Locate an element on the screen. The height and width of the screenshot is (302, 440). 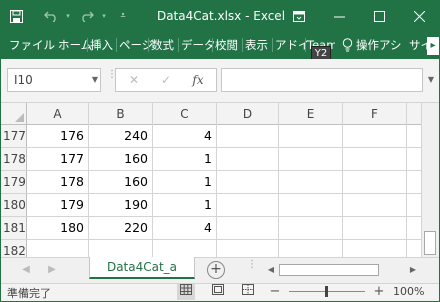
tab-view: 表示 is located at coordinates (256, 45).